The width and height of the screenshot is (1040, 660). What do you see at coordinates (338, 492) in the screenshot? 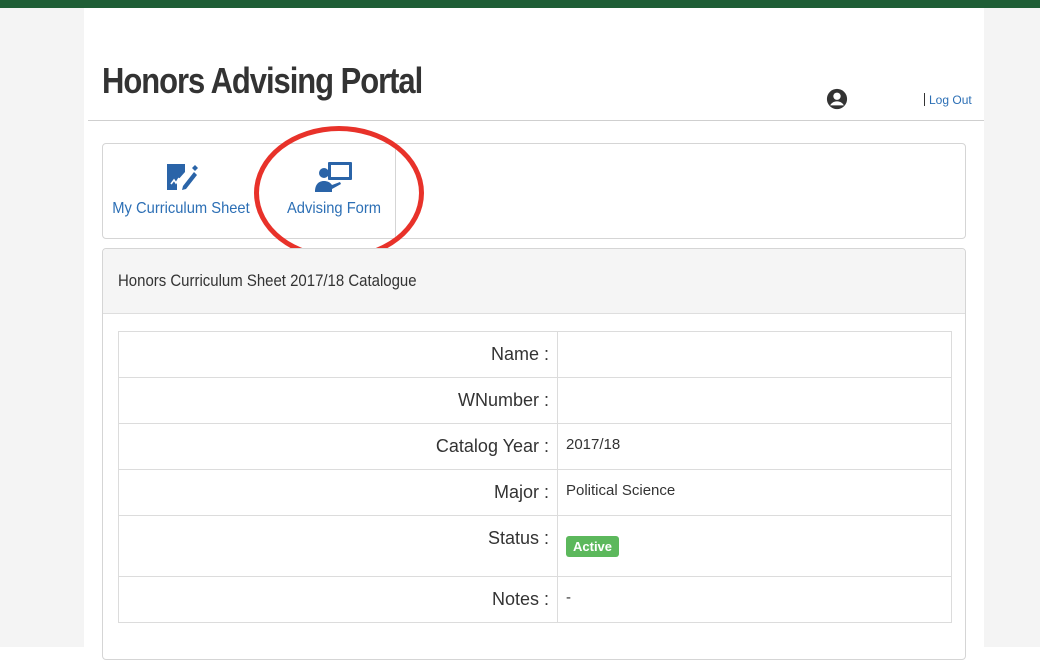
I see `row-label: Major :` at bounding box center [338, 492].